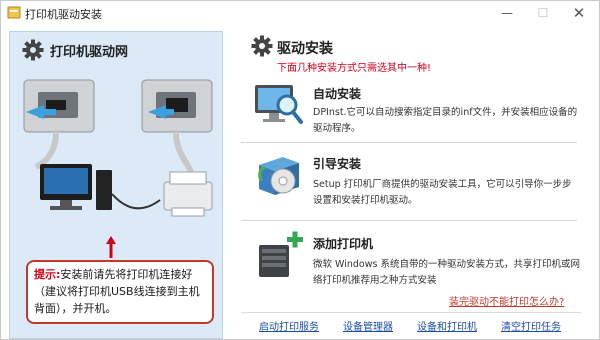 Image resolution: width=600 pixels, height=340 pixels. What do you see at coordinates (368, 325) in the screenshot?
I see `device-manager-link: 设备管理器` at bounding box center [368, 325].